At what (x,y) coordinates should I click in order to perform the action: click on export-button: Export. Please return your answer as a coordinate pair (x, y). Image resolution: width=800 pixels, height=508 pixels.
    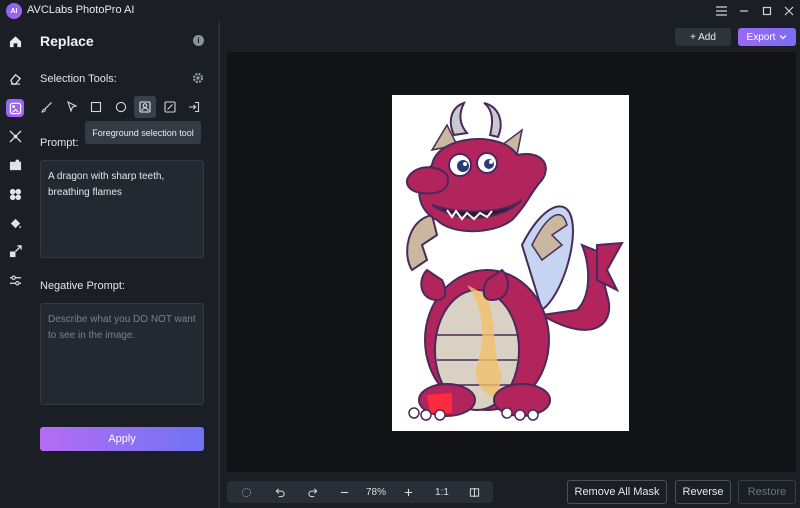
    Looking at the image, I should click on (767, 37).